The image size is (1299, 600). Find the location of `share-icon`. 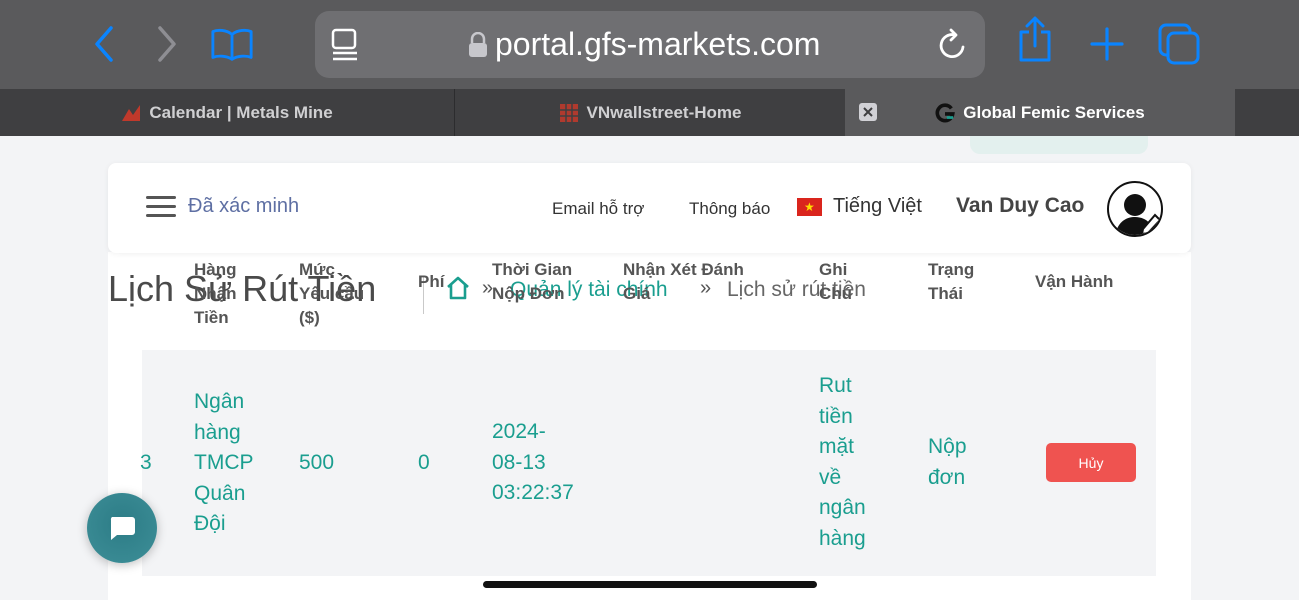

share-icon is located at coordinates (1035, 39).